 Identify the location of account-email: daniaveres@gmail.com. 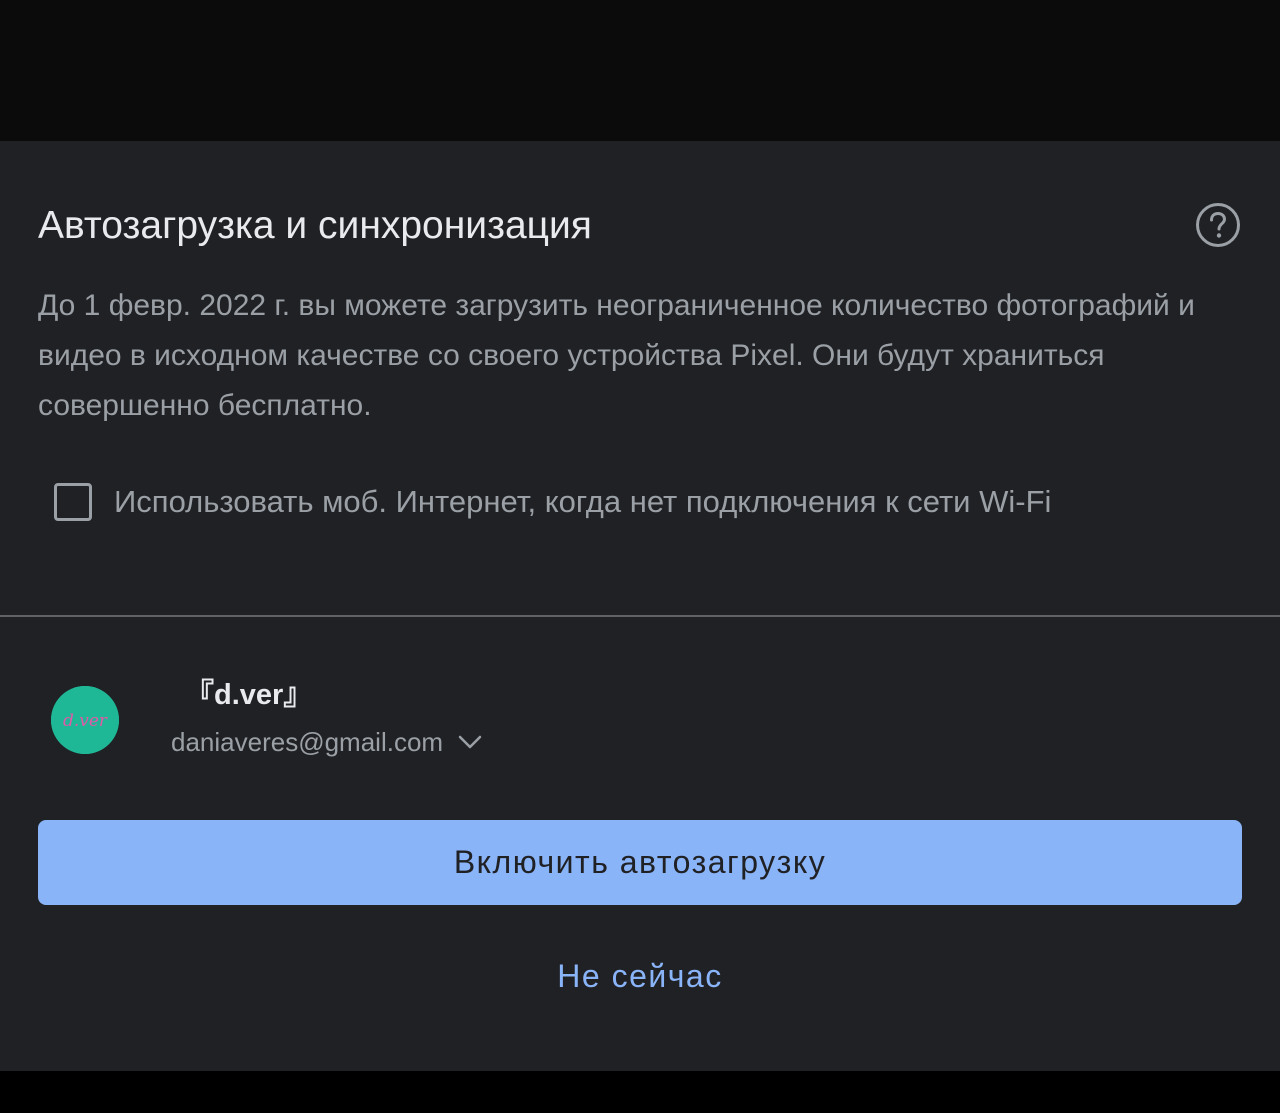
(307, 741).